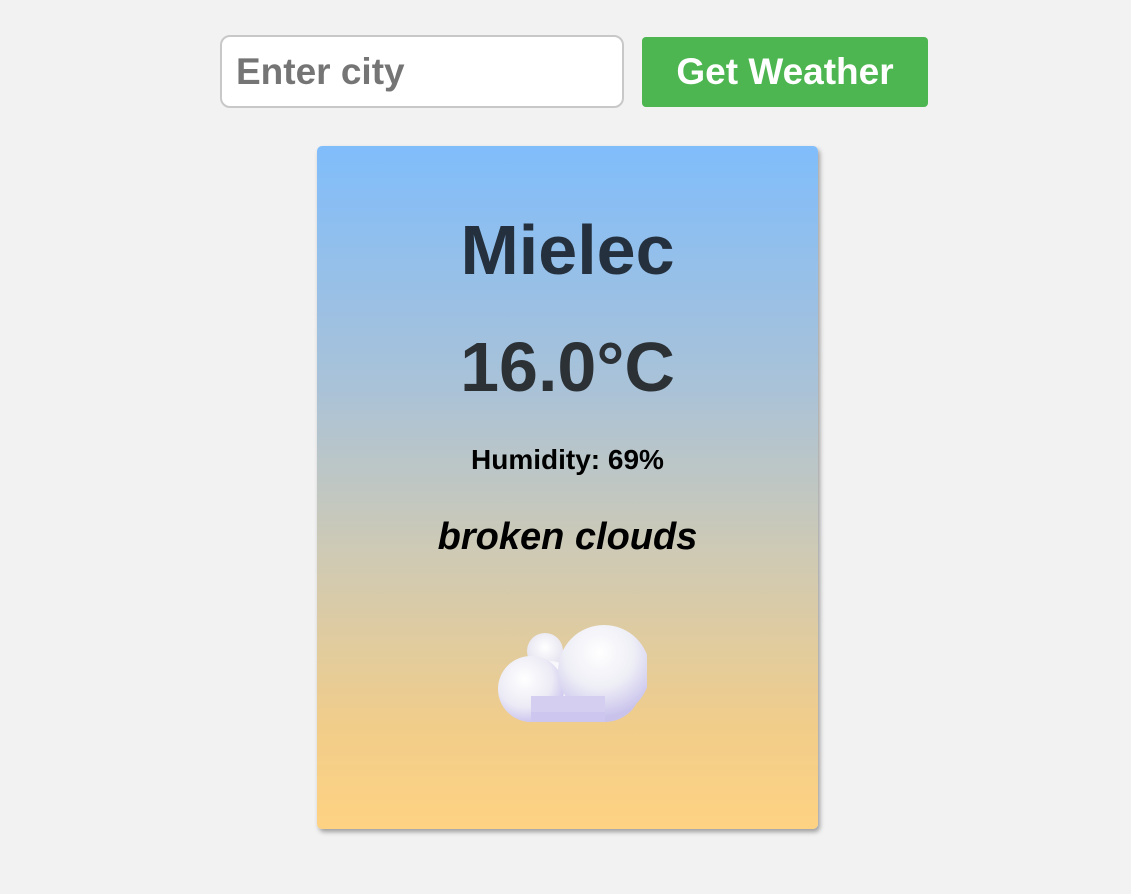  I want to click on search-bar: Get Weather, so click(574, 71).